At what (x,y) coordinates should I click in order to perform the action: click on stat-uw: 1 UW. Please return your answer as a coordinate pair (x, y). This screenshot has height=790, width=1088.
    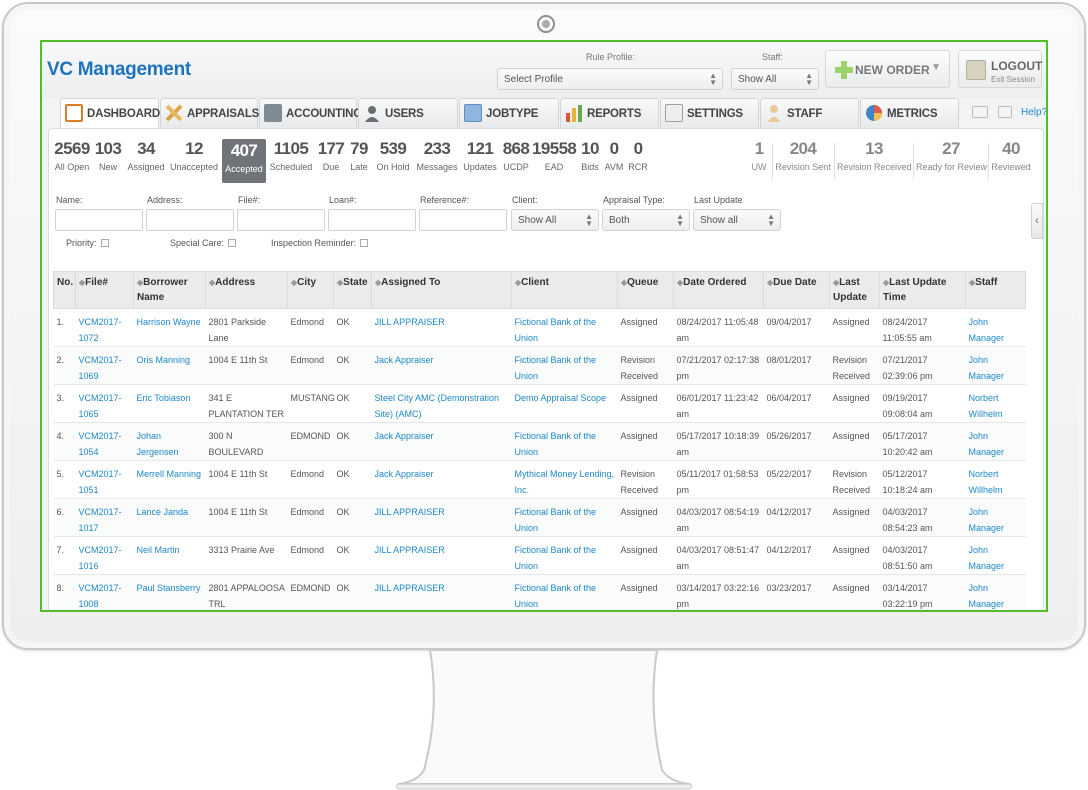
    Looking at the image, I should click on (759, 161).